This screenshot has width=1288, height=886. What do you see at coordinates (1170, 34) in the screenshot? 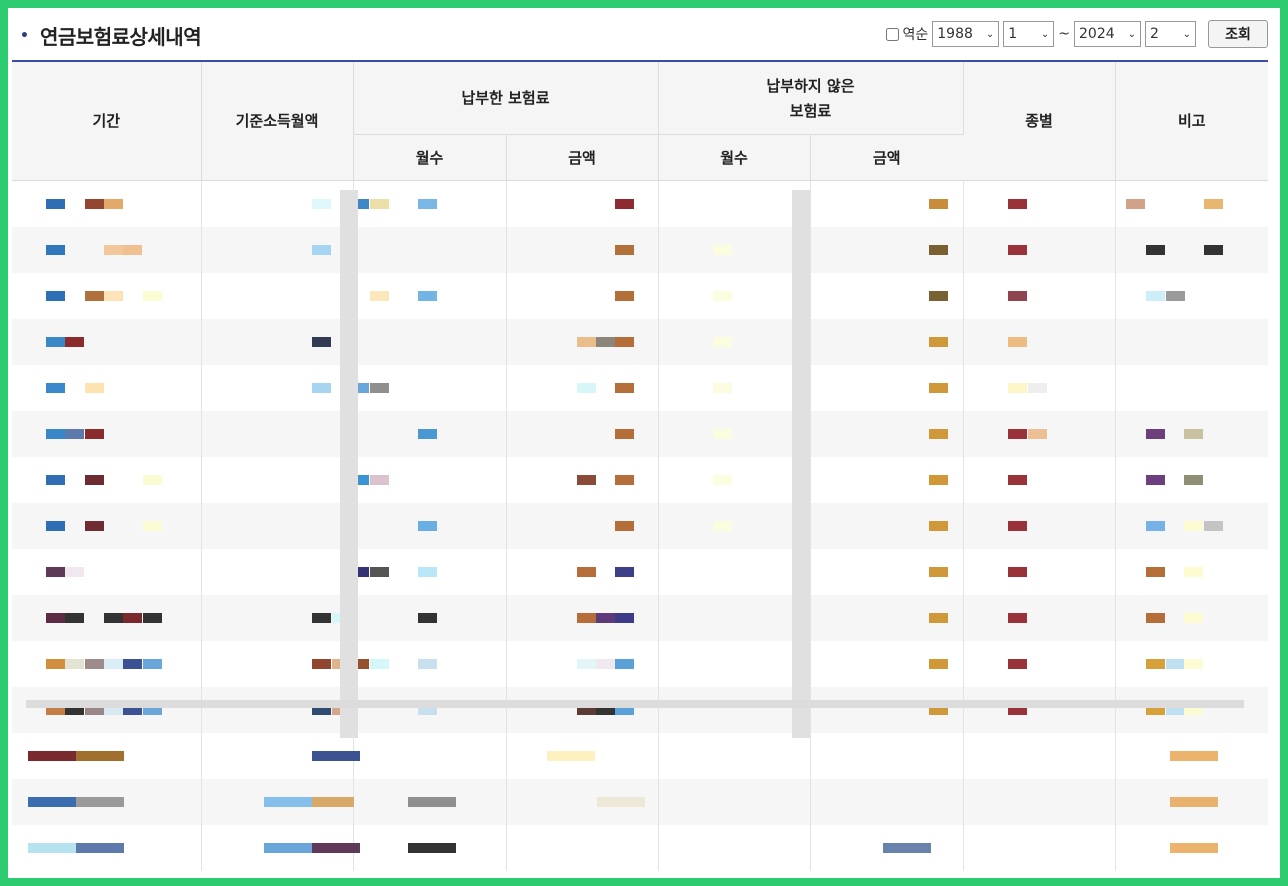
I see `to-month-select: 2 ⌄` at bounding box center [1170, 34].